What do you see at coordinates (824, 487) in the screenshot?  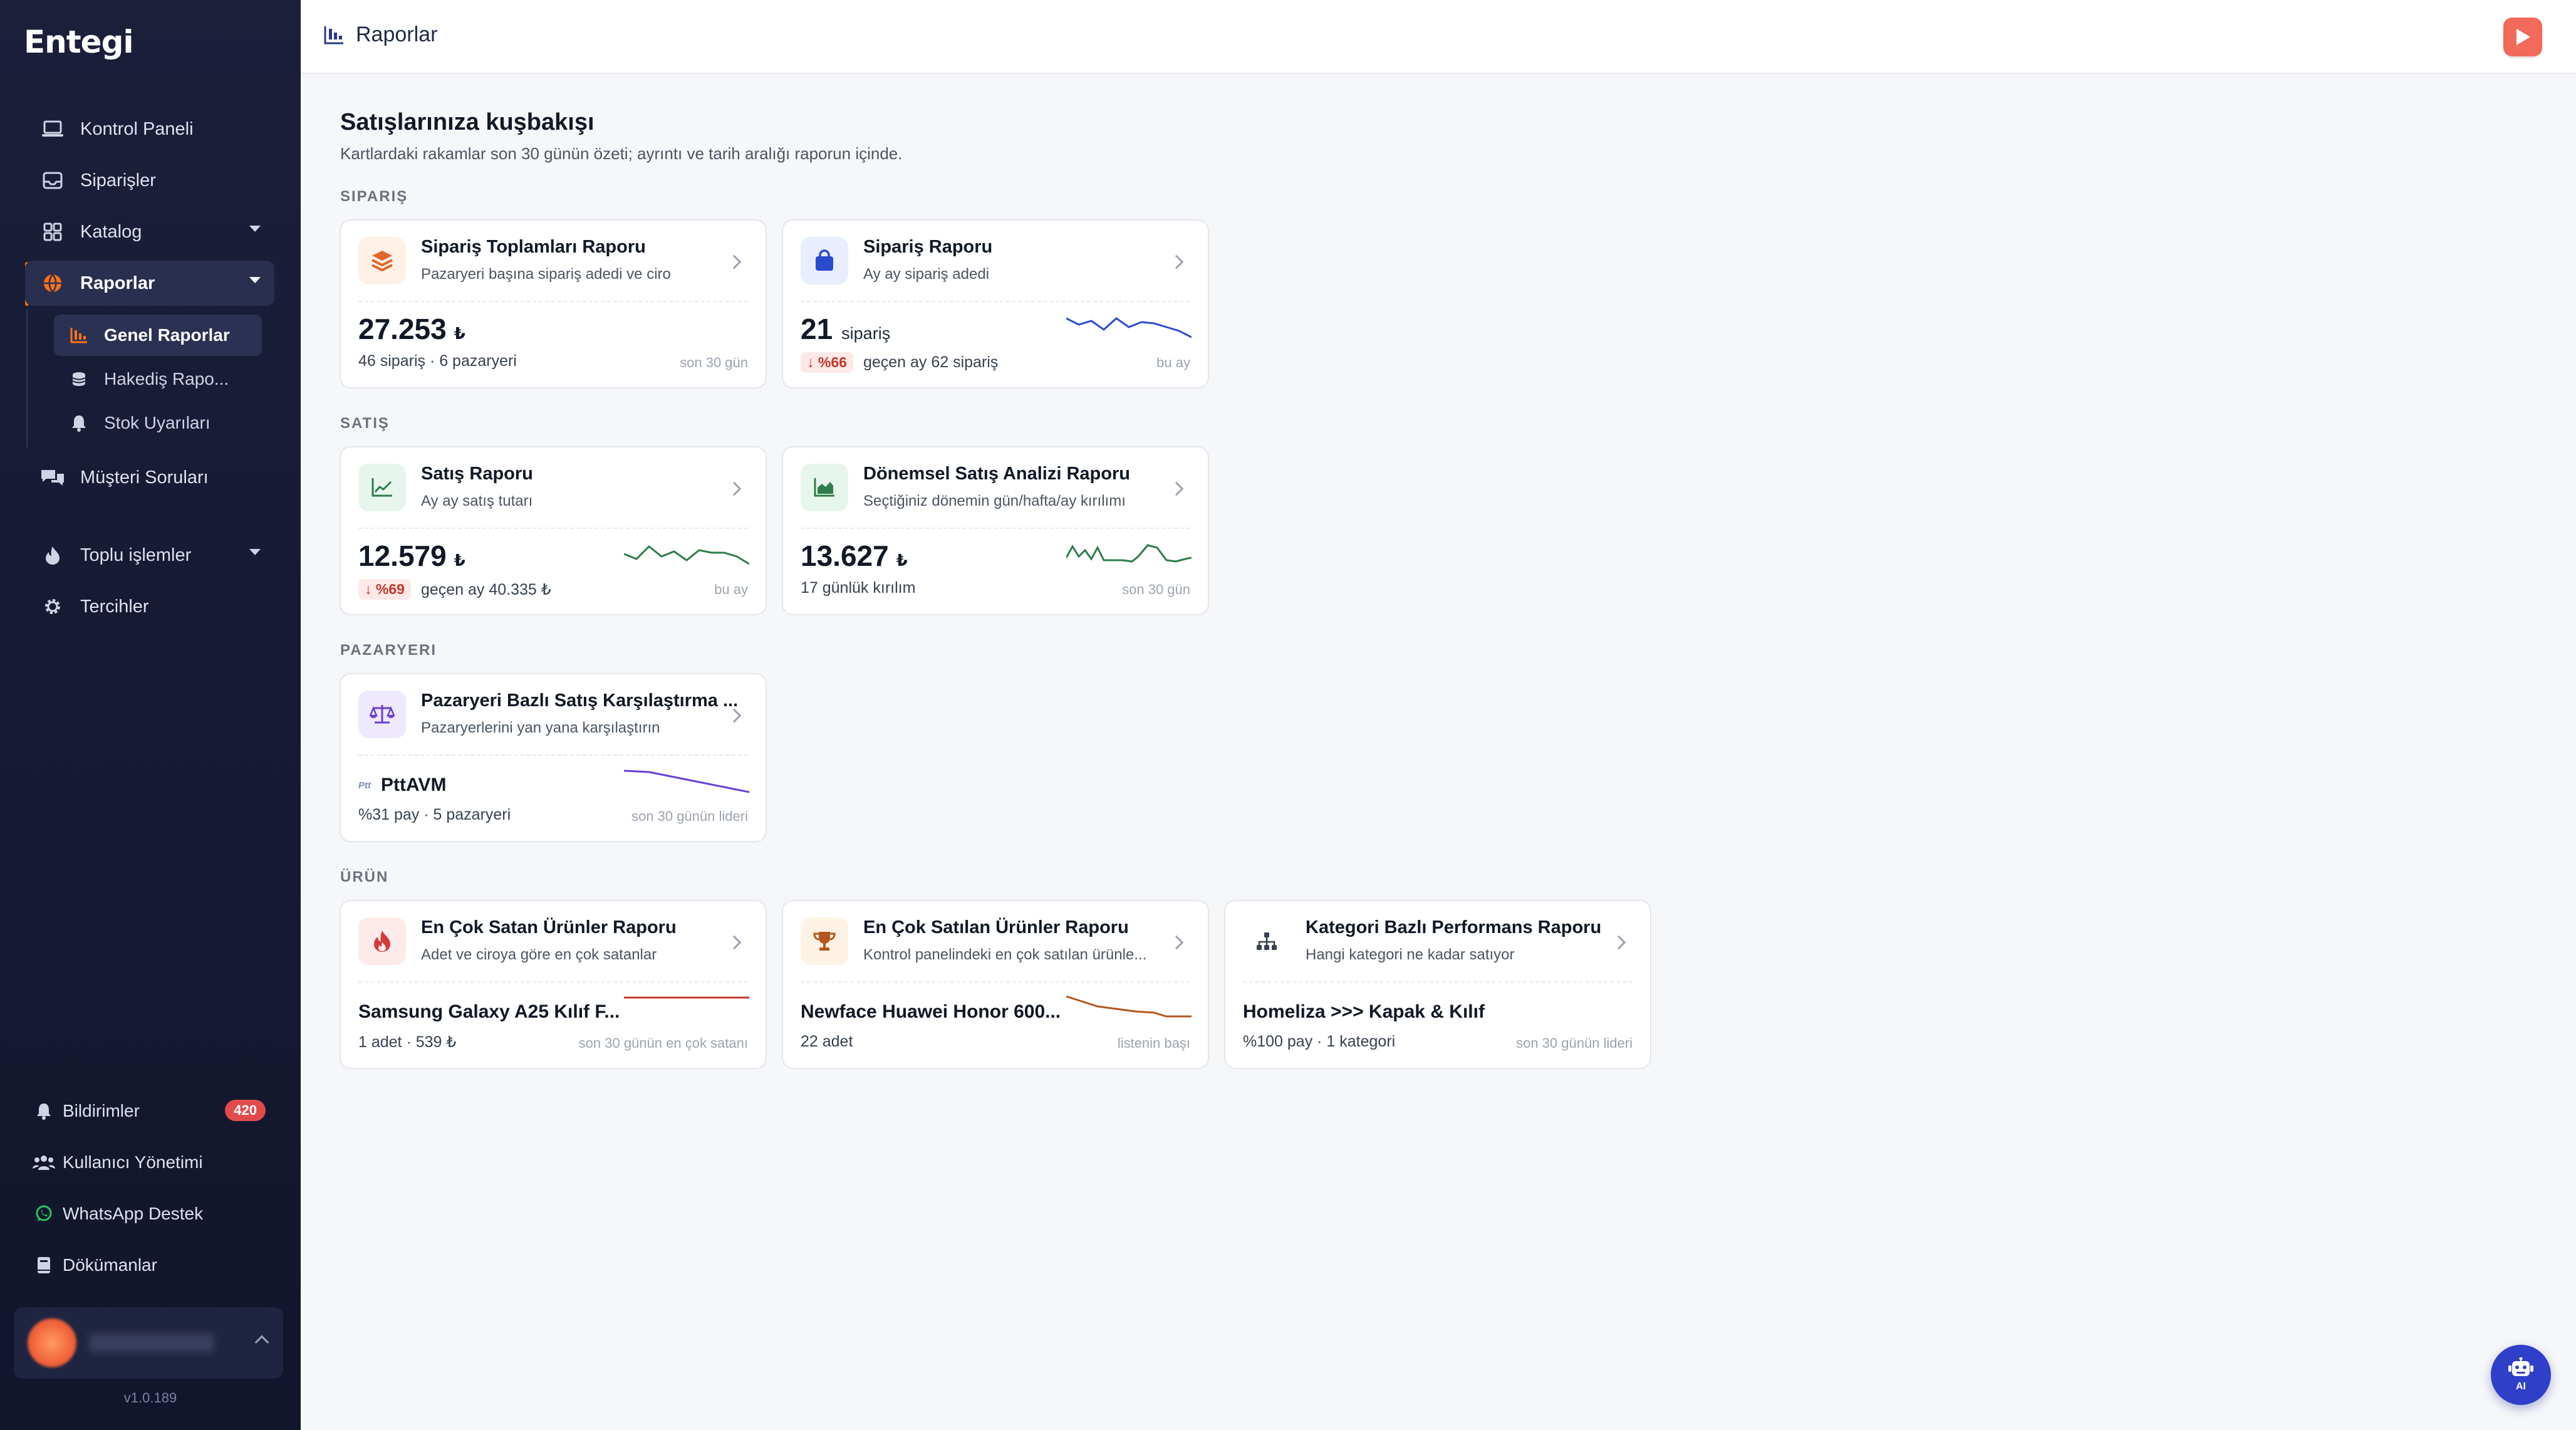 I see `area-chart-icon` at bounding box center [824, 487].